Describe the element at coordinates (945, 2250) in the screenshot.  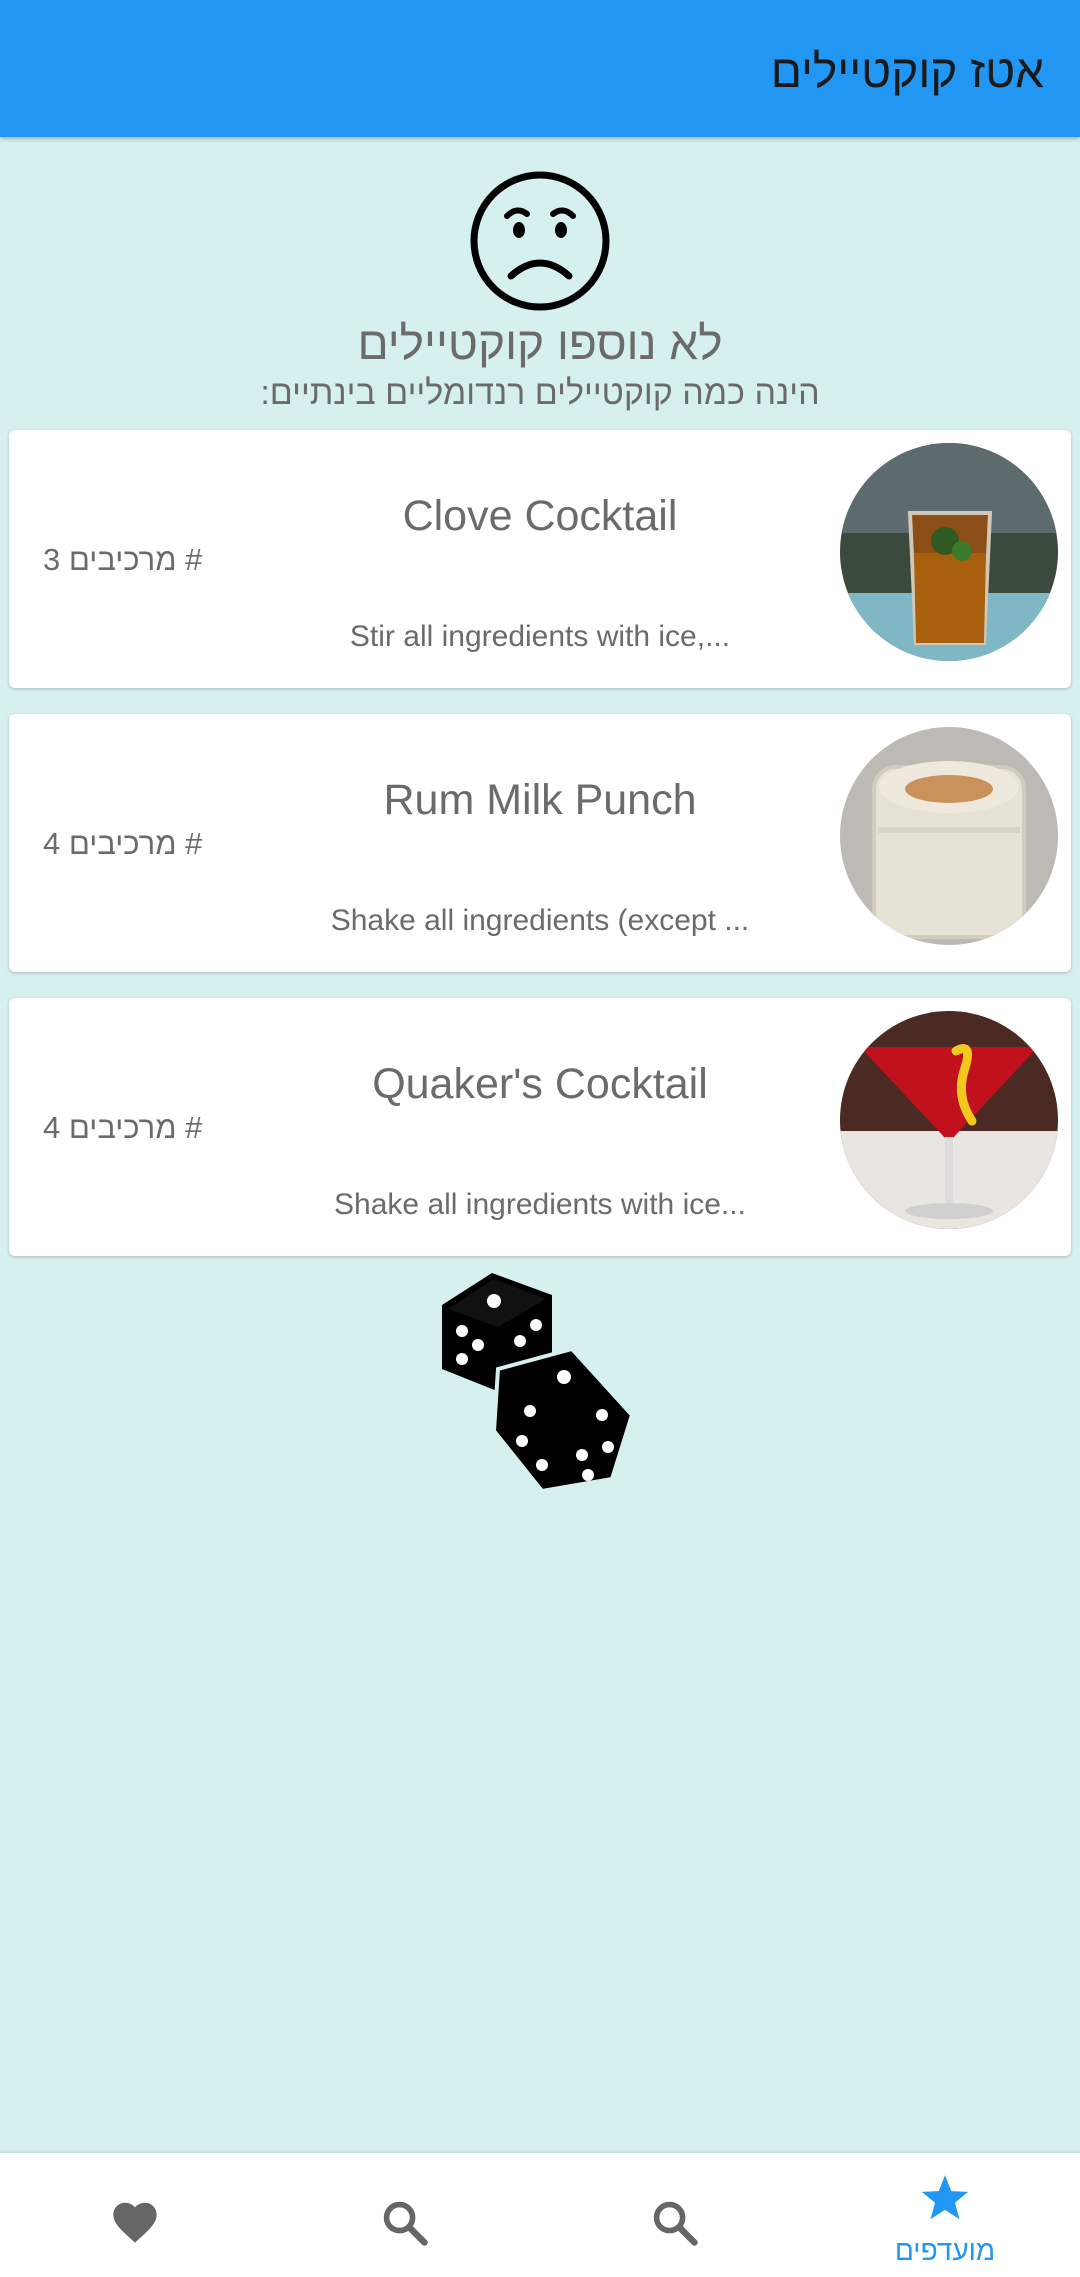
I see `nav-label-favorites: מועדפים` at that location.